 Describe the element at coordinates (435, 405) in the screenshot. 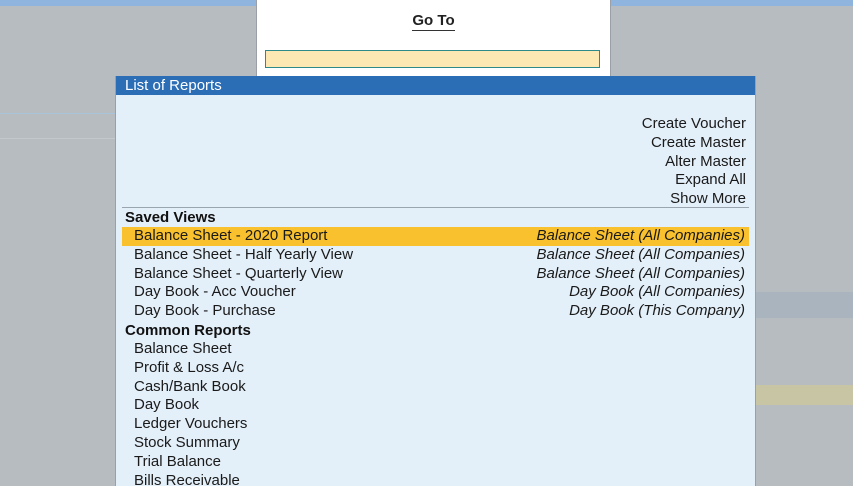

I see `report-item-day-book: Day Book` at that location.